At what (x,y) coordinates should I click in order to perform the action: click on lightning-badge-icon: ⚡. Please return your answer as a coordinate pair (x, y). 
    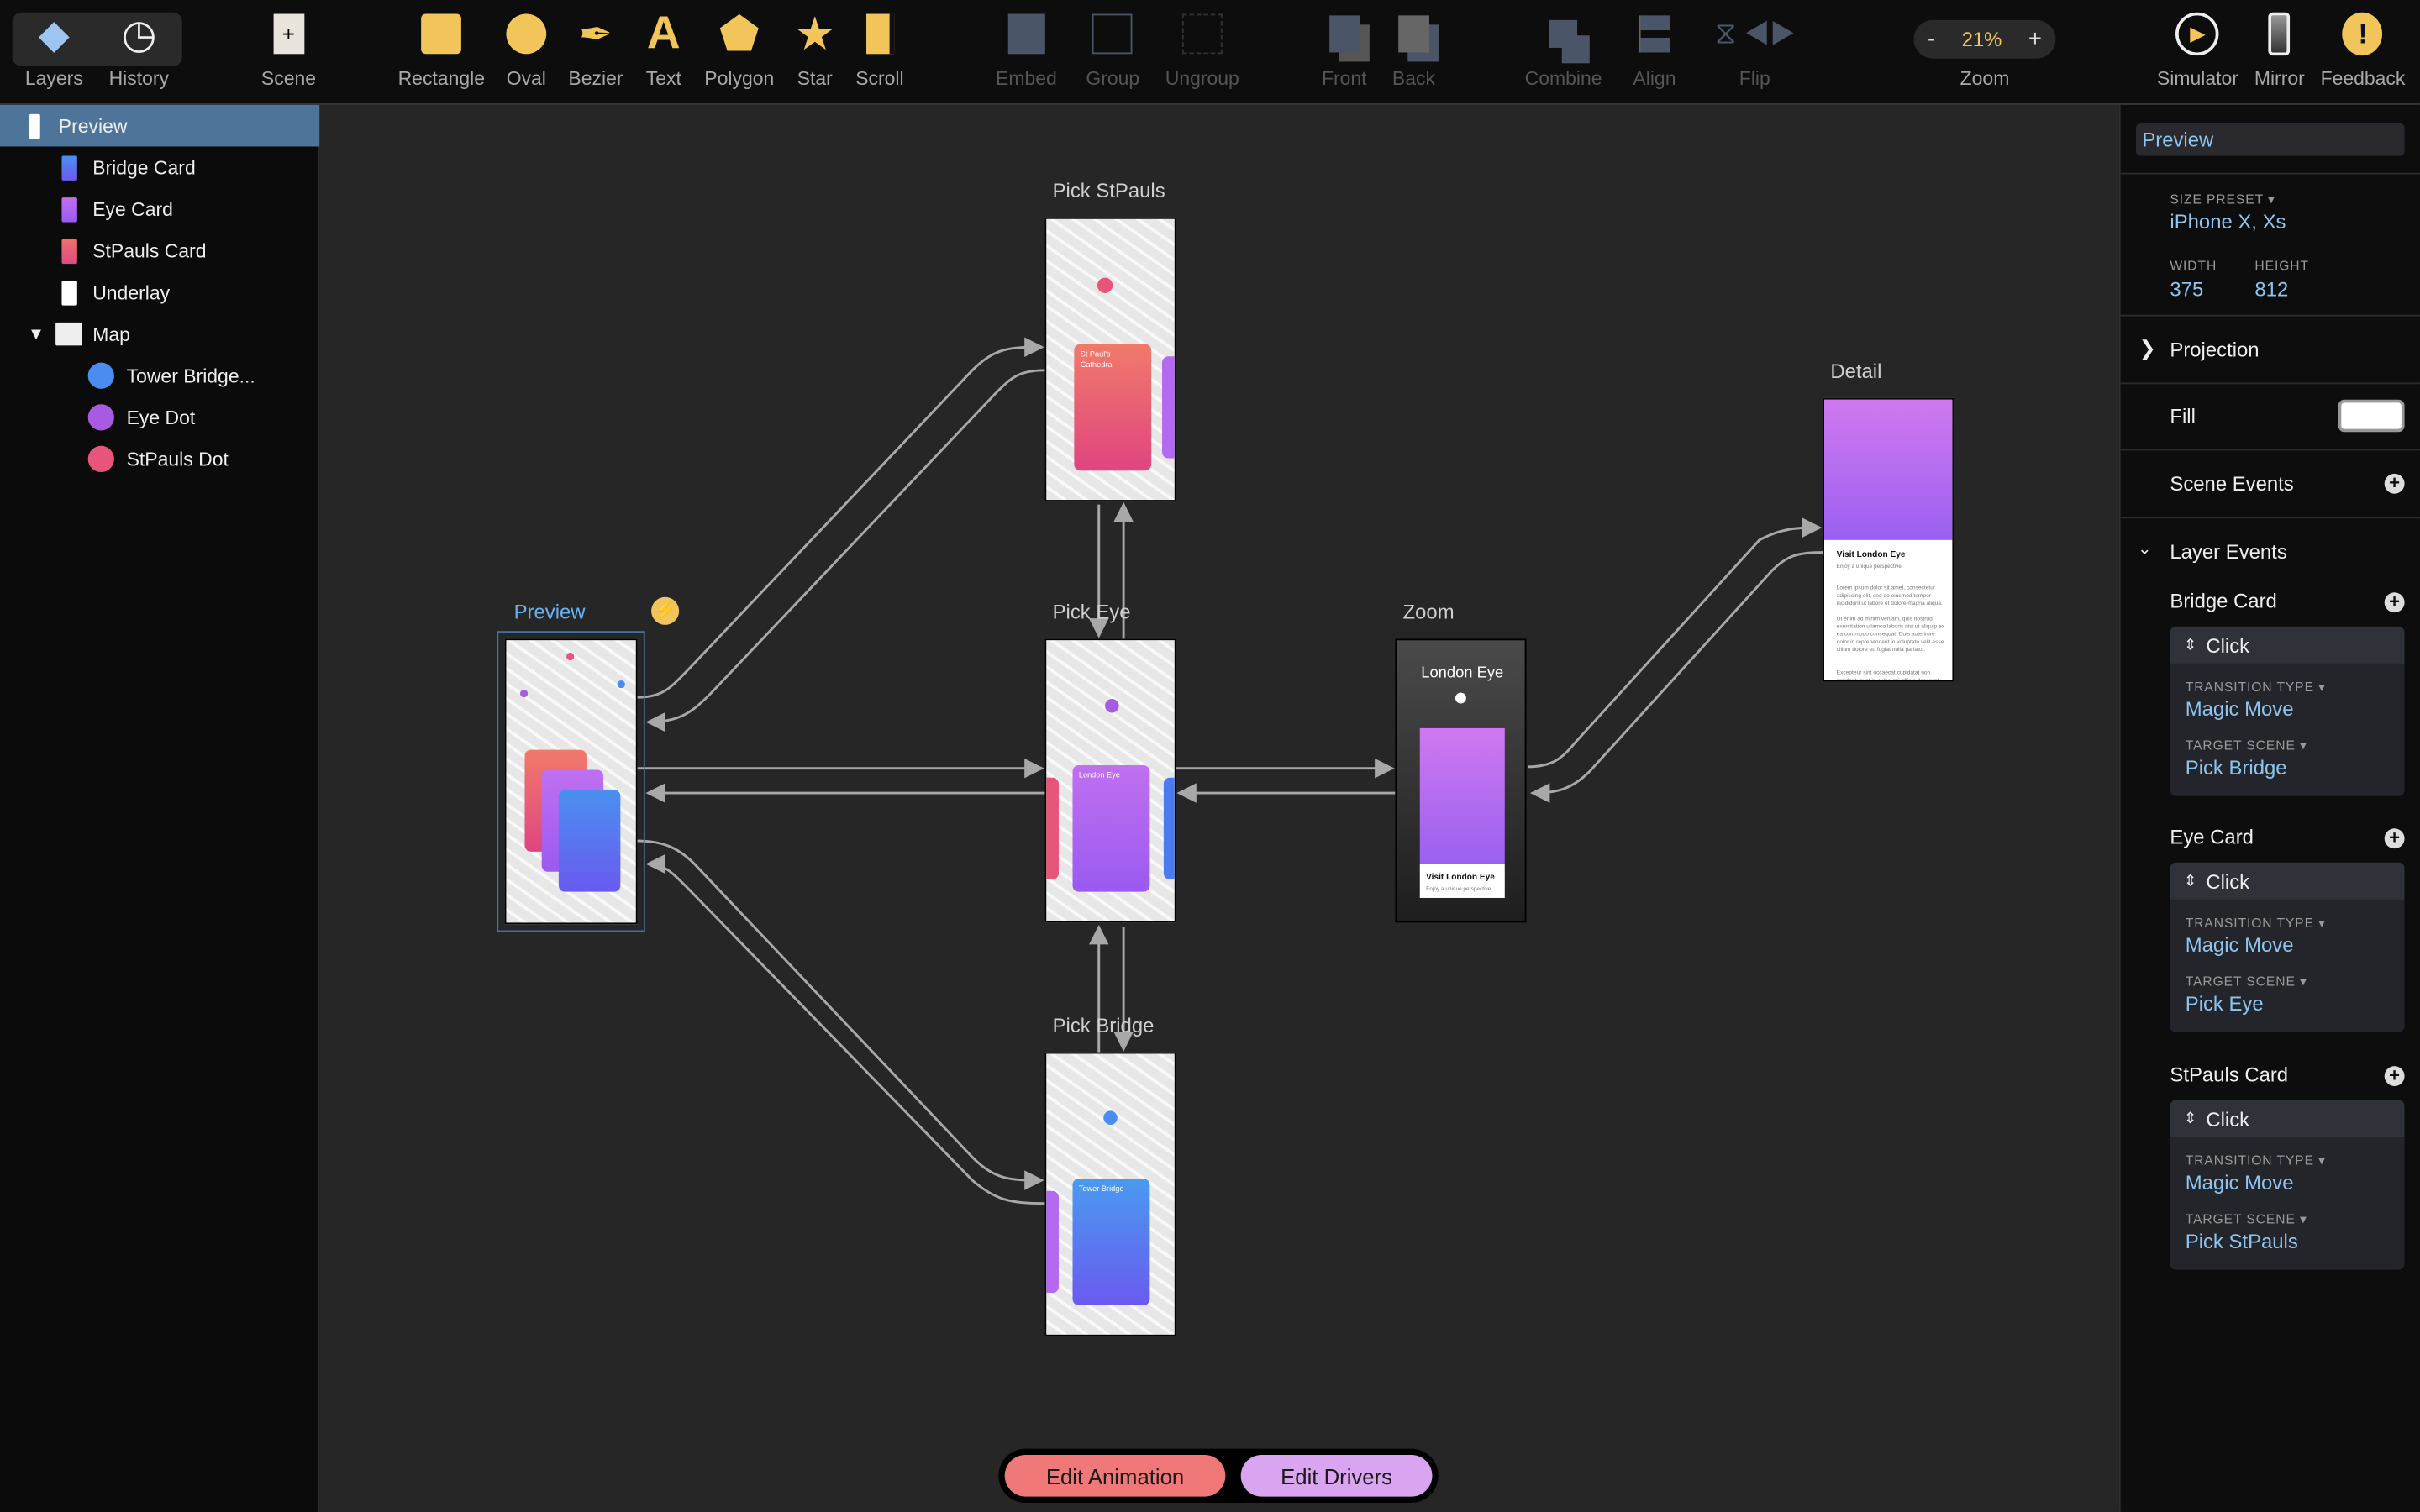
    Looking at the image, I should click on (665, 610).